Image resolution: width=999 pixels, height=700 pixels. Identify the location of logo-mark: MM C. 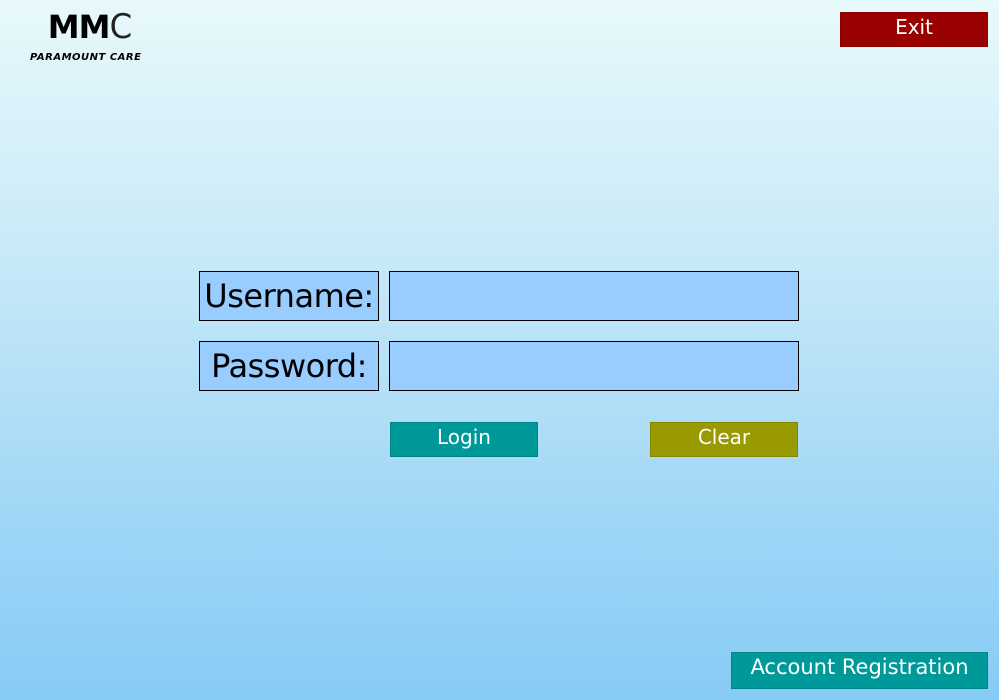
(90, 27).